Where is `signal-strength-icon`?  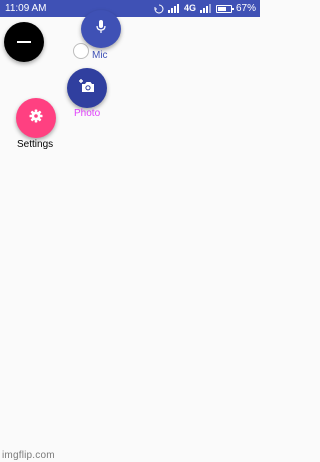 signal-strength-icon is located at coordinates (173, 8).